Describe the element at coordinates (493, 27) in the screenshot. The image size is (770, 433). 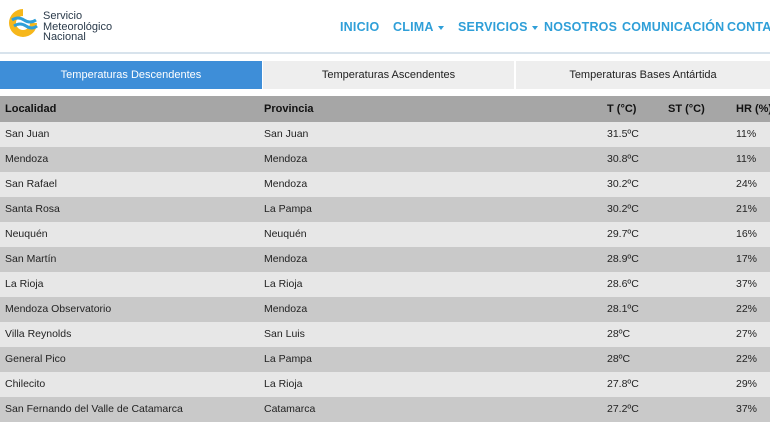
I see `nav-servicios-label: SERVICIOS` at that location.